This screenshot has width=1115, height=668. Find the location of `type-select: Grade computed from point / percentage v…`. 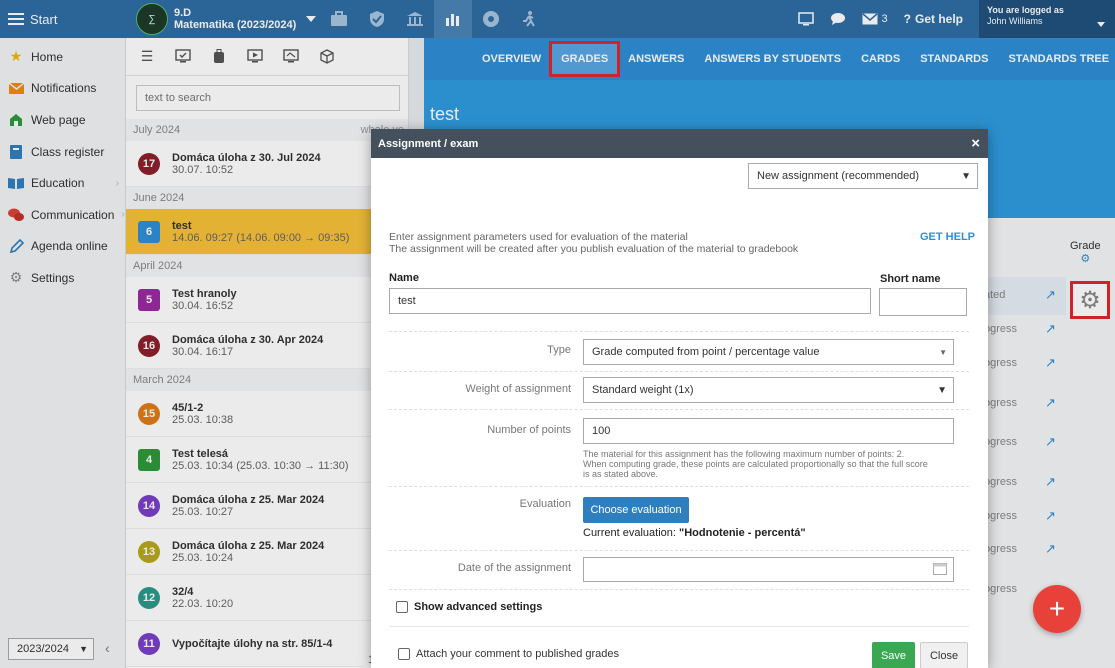

type-select: Grade computed from point / percentage v… is located at coordinates (768, 352).